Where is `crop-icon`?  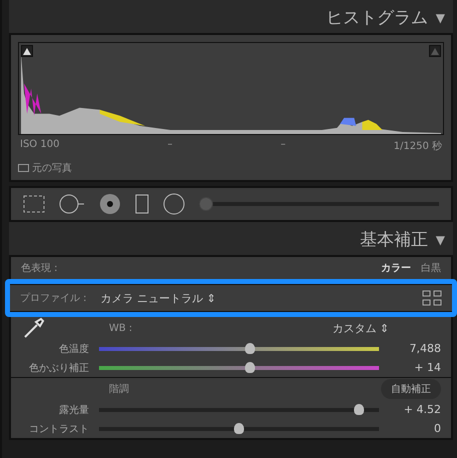
crop-icon is located at coordinates (34, 204).